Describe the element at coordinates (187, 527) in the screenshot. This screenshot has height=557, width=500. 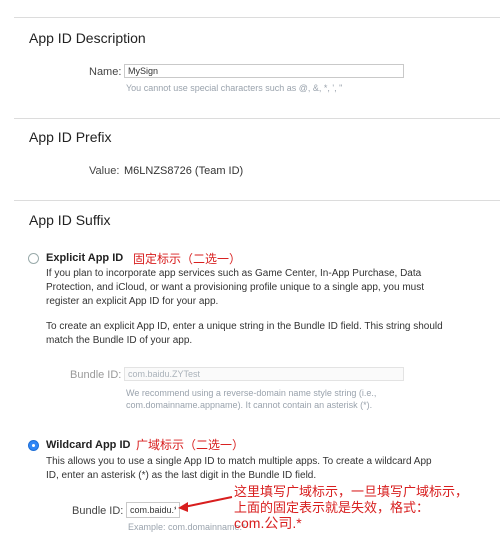
I see `wildcard-bundle-hint: Example: com.domainname.*` at that location.